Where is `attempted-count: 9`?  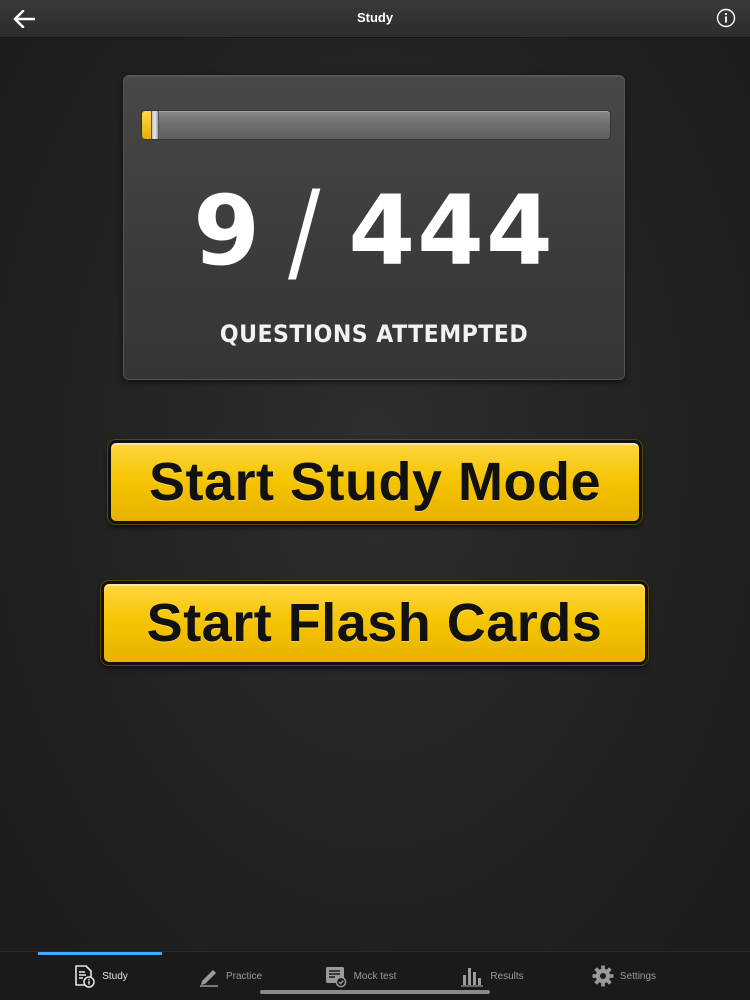
attempted-count: 9 is located at coordinates (228, 231).